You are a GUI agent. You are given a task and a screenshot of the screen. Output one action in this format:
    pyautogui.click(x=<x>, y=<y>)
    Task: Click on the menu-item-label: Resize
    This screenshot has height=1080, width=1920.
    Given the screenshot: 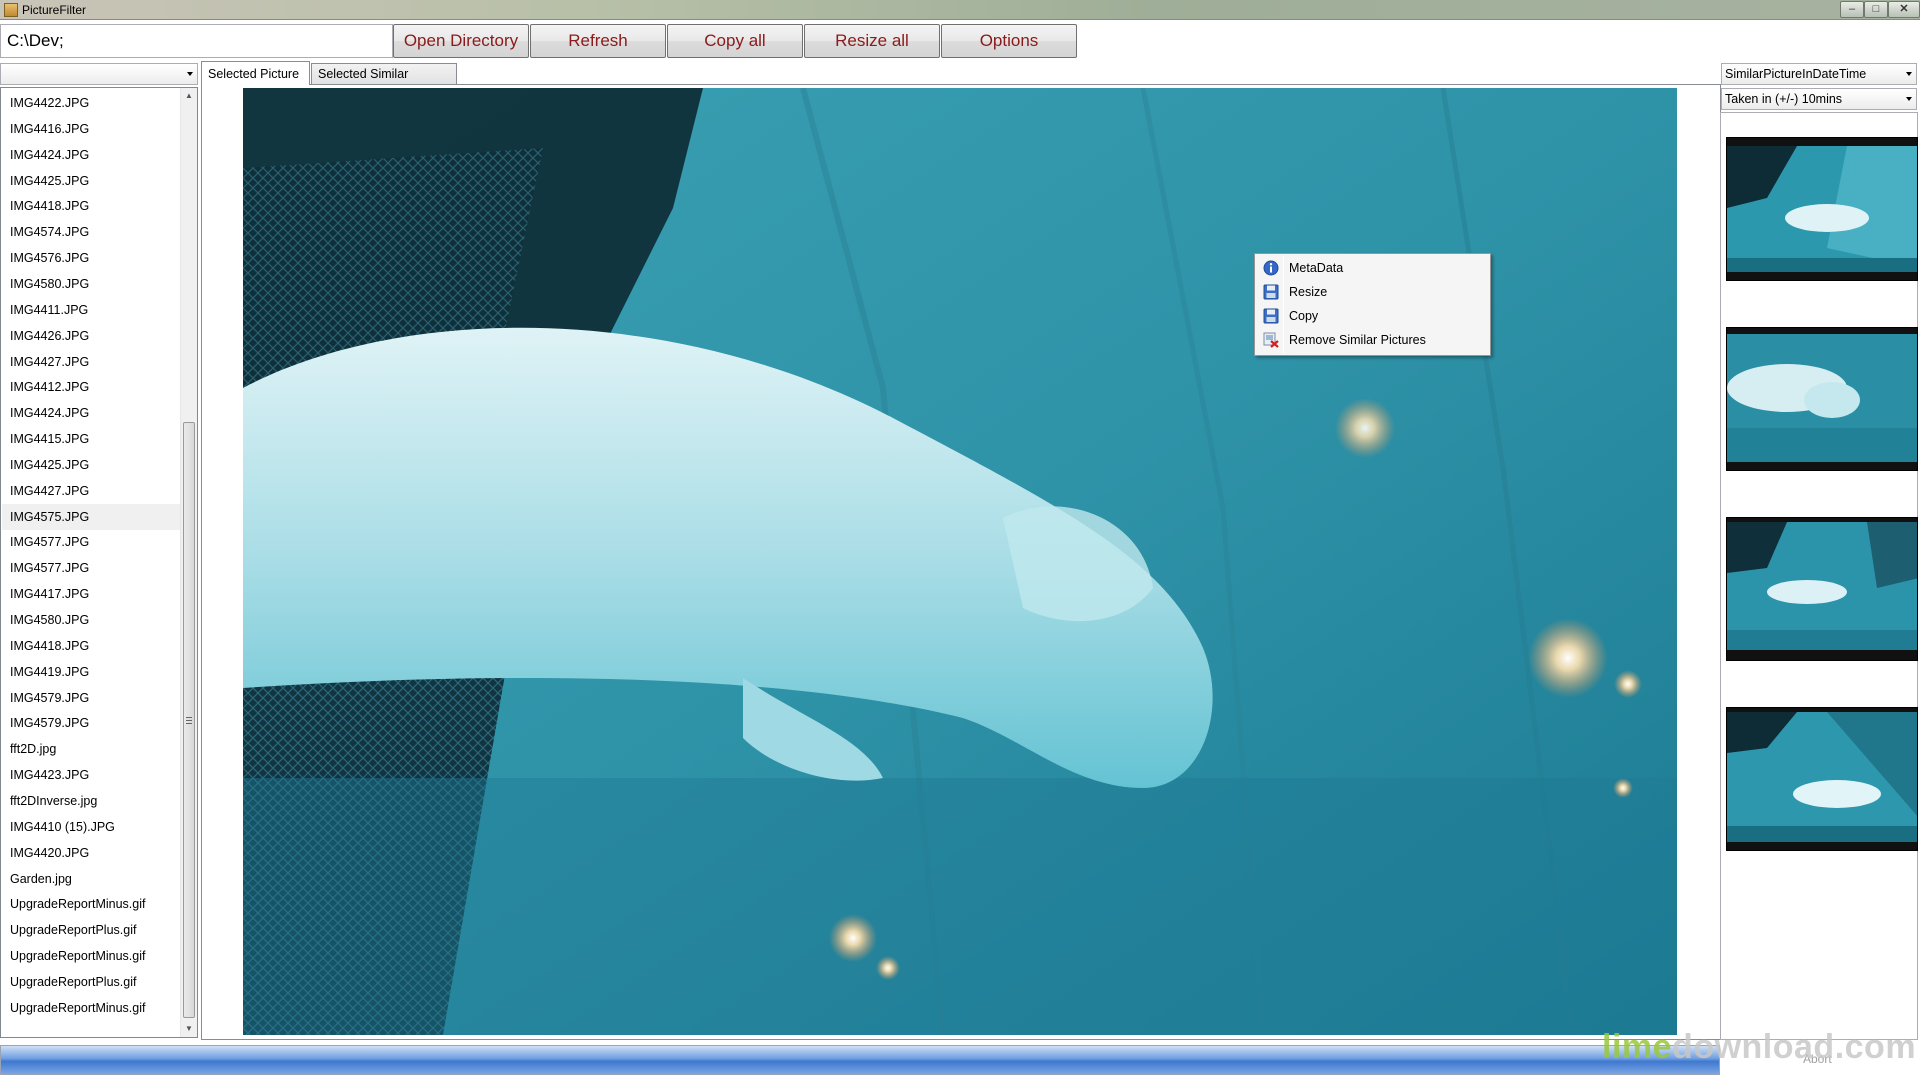 What is the action you would take?
    pyautogui.click(x=1308, y=292)
    